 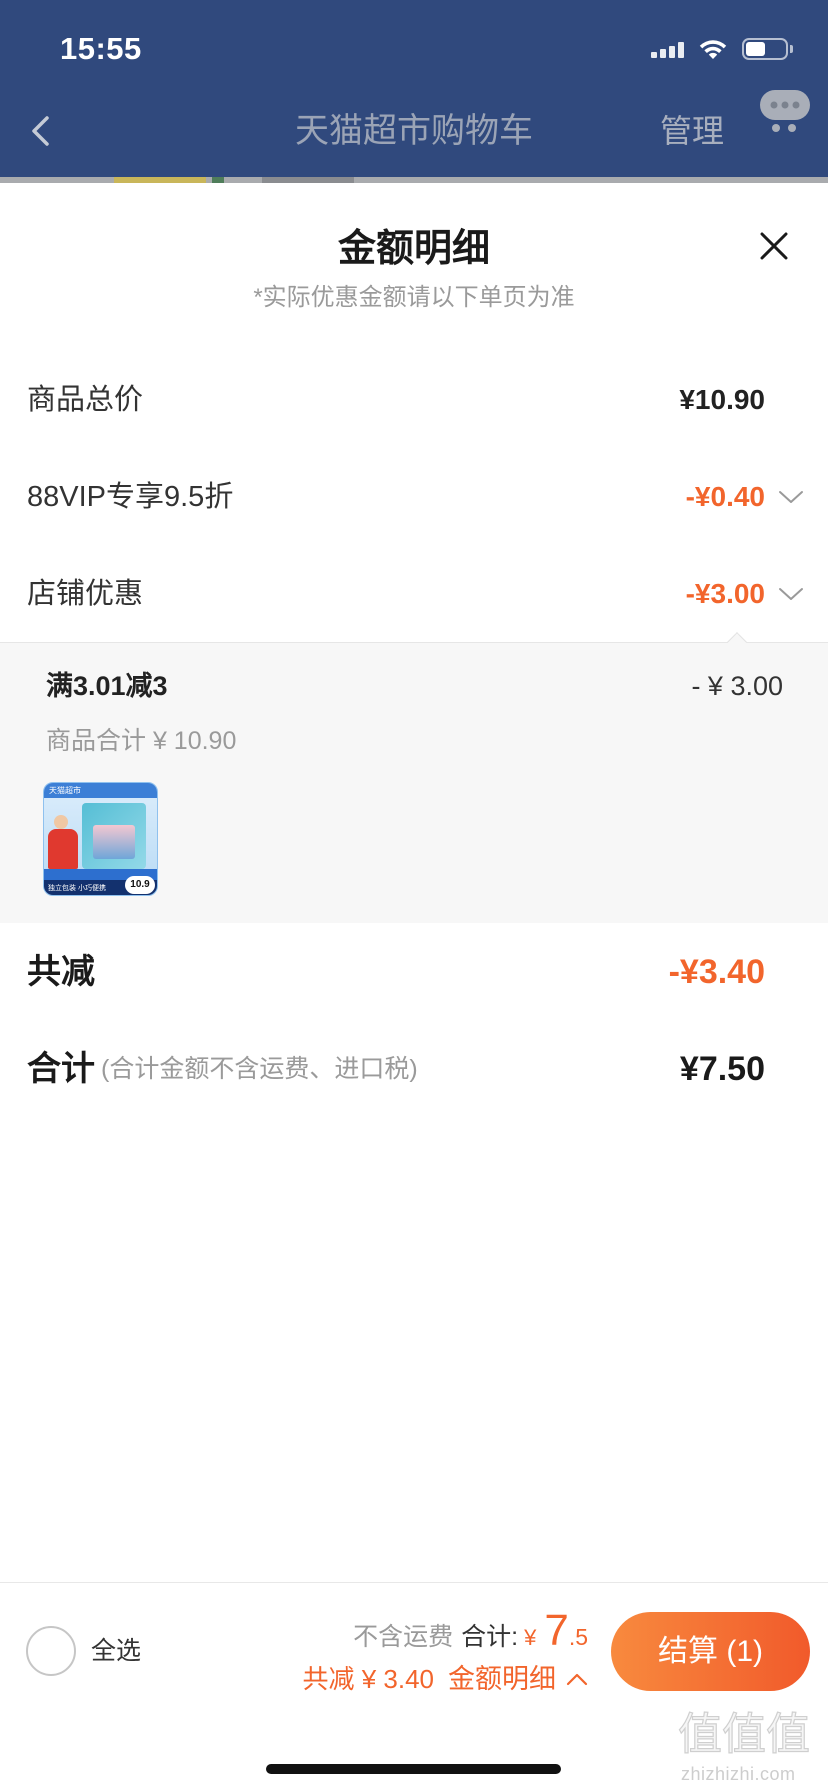 What do you see at coordinates (737, 686) in the screenshot?
I see `promo-amount: - ¥ 3.00` at bounding box center [737, 686].